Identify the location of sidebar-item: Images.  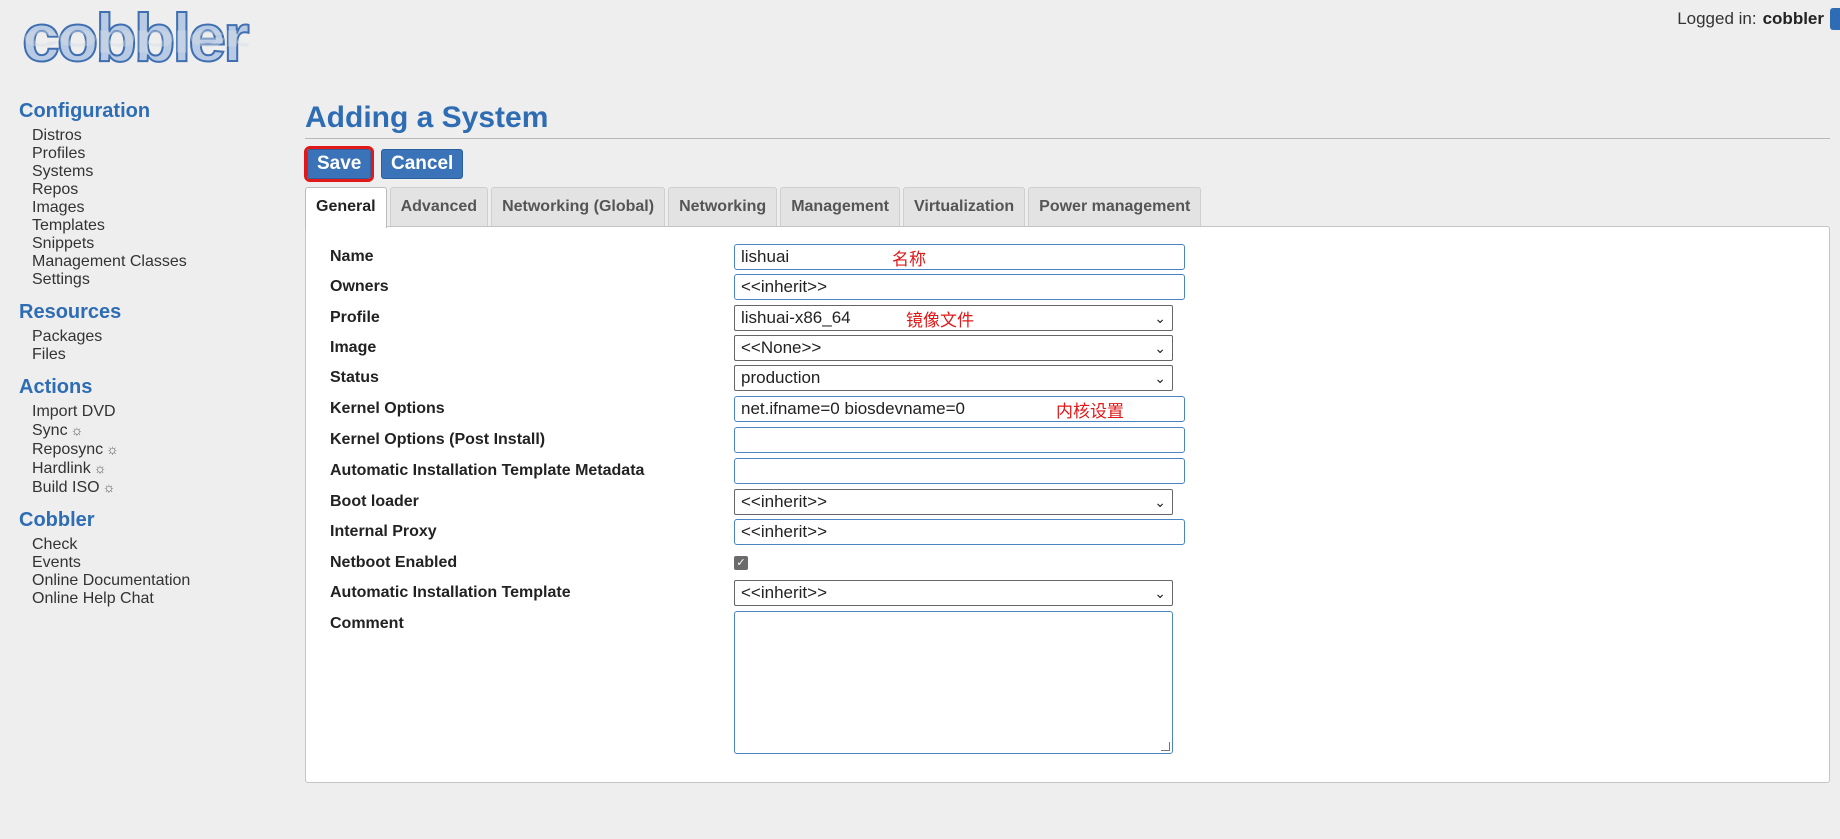
(155, 208).